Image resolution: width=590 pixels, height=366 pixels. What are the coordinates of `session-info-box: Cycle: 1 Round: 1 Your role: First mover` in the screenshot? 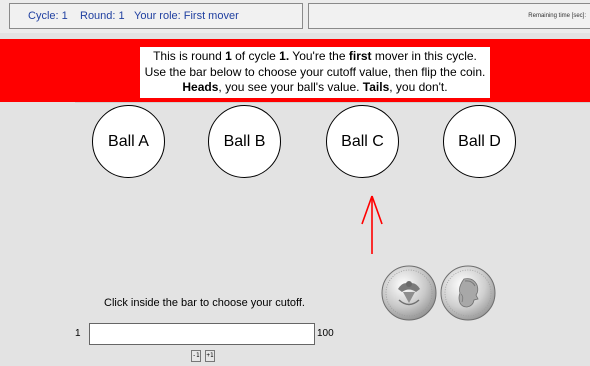 It's located at (156, 16).